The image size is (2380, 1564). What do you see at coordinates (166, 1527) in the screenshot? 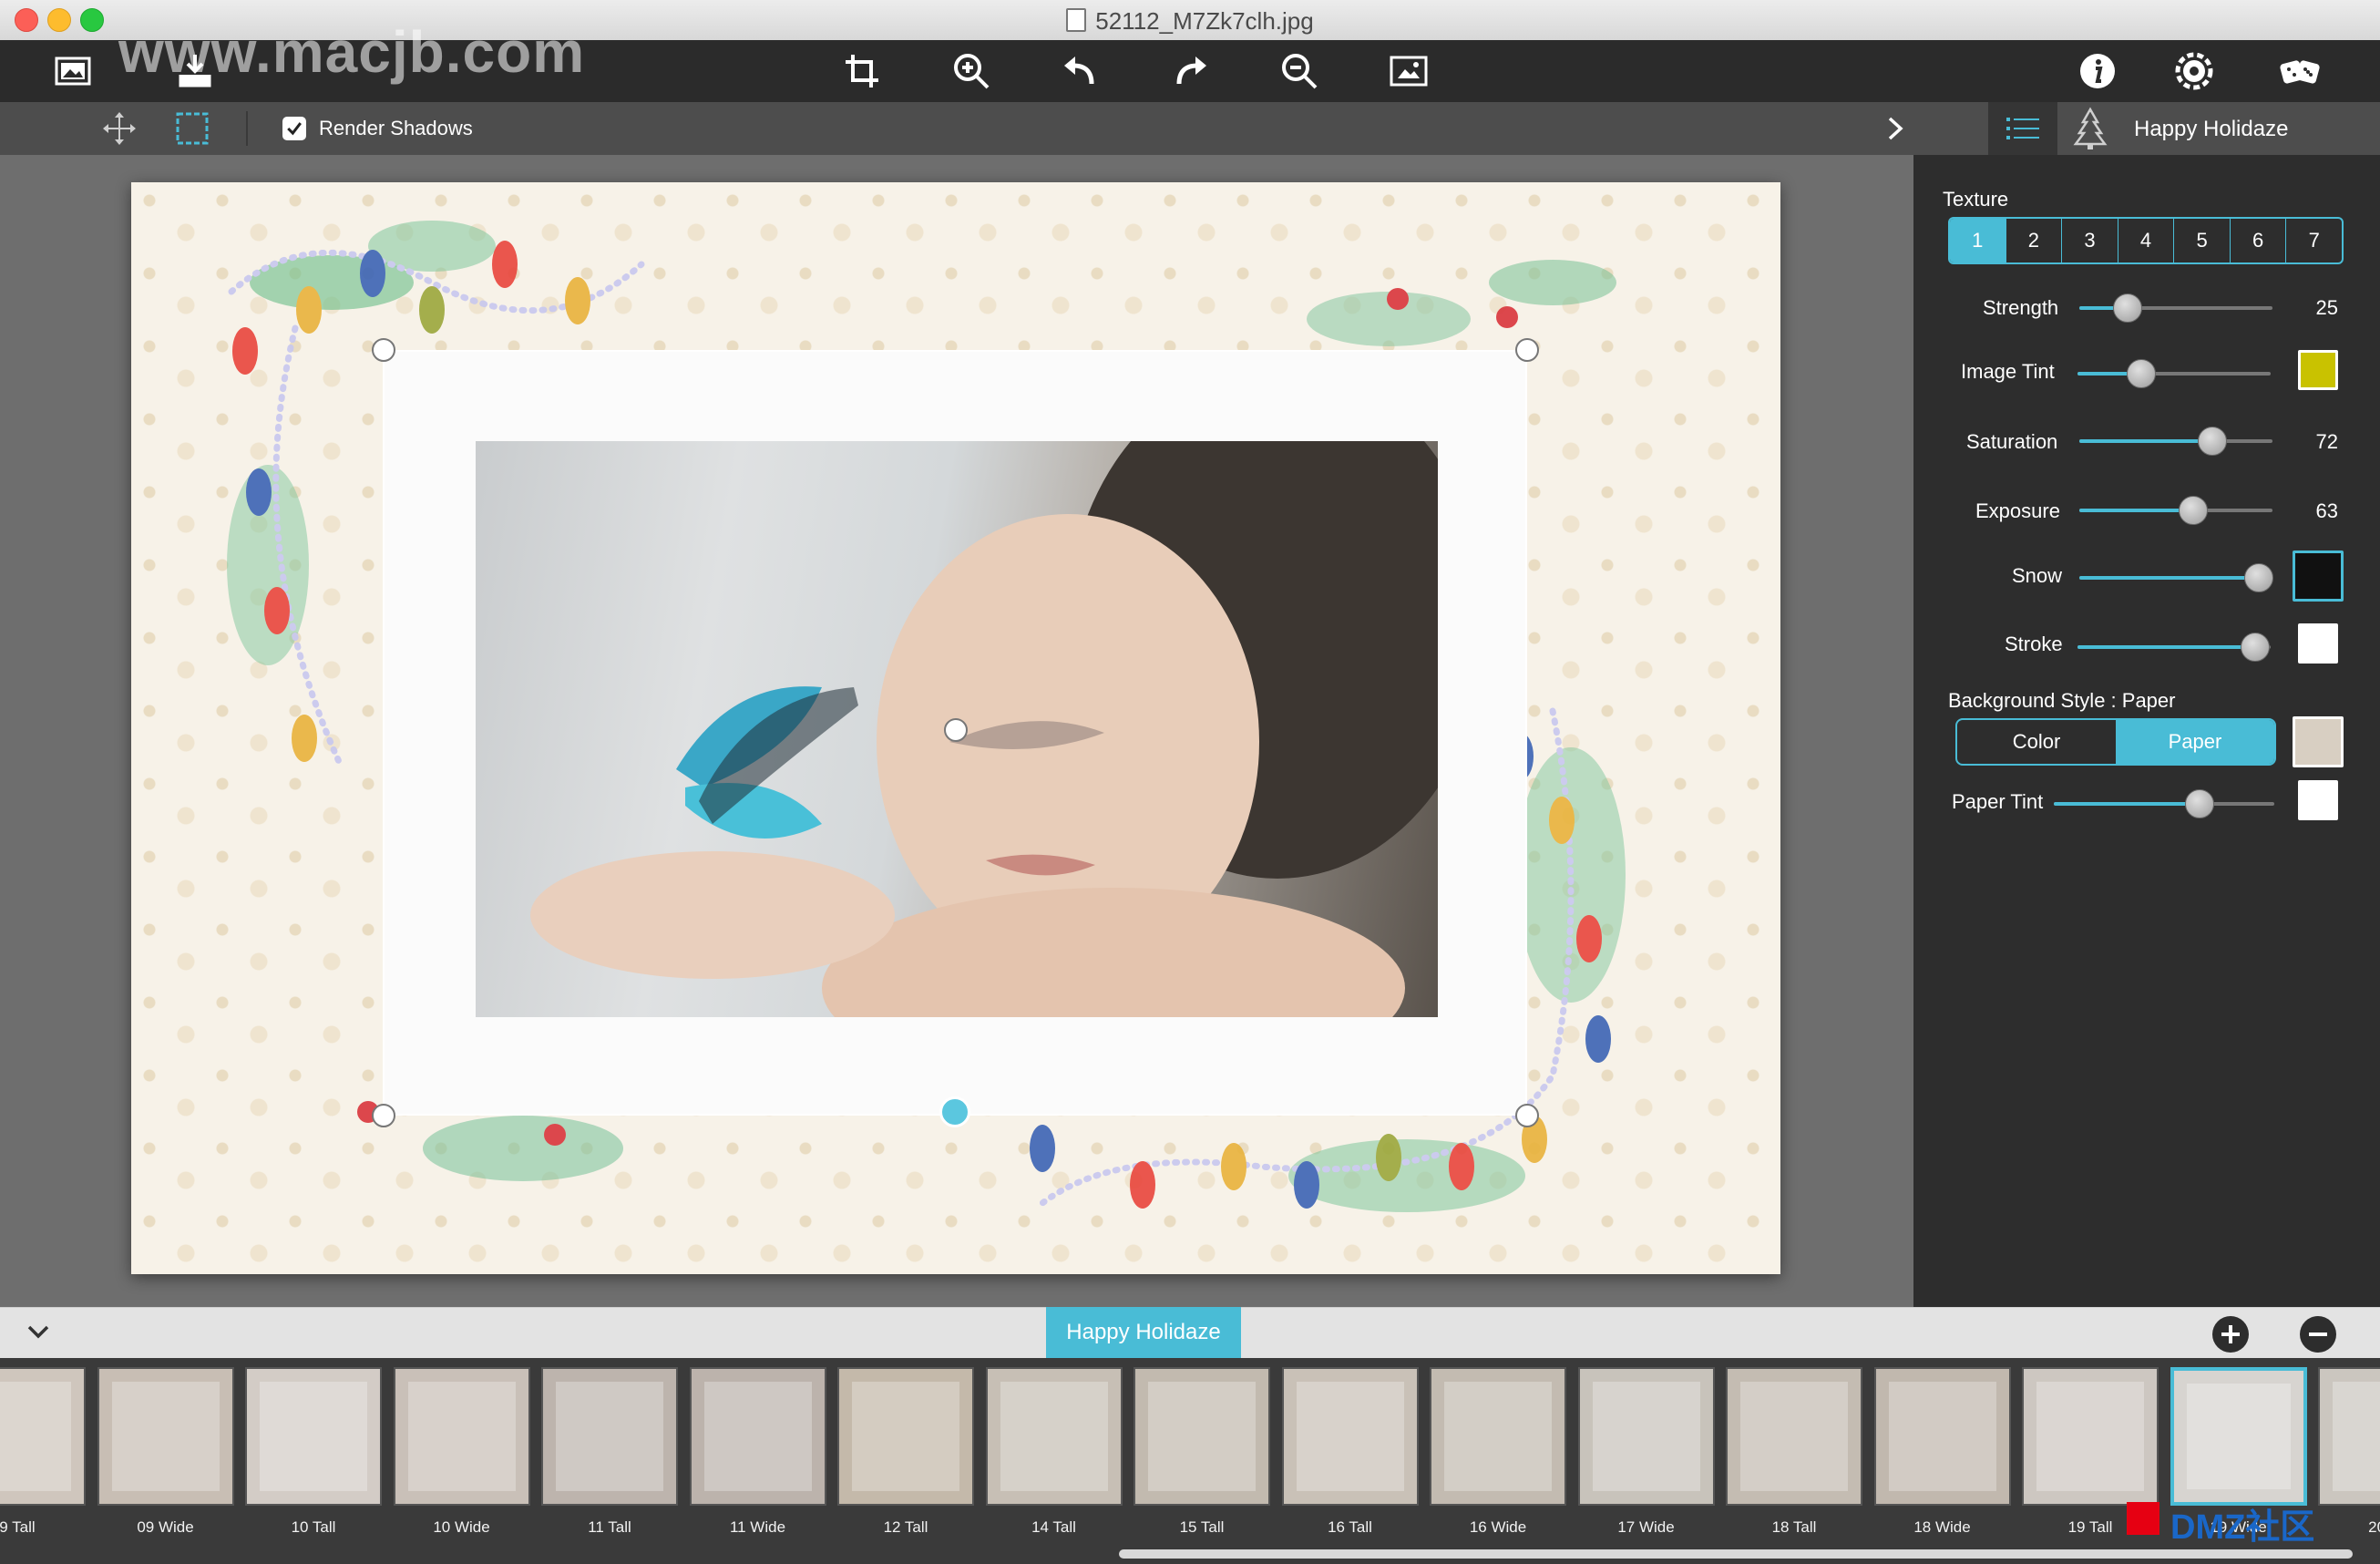
I see `template-thumbnail-label: 09 Wide` at bounding box center [166, 1527].